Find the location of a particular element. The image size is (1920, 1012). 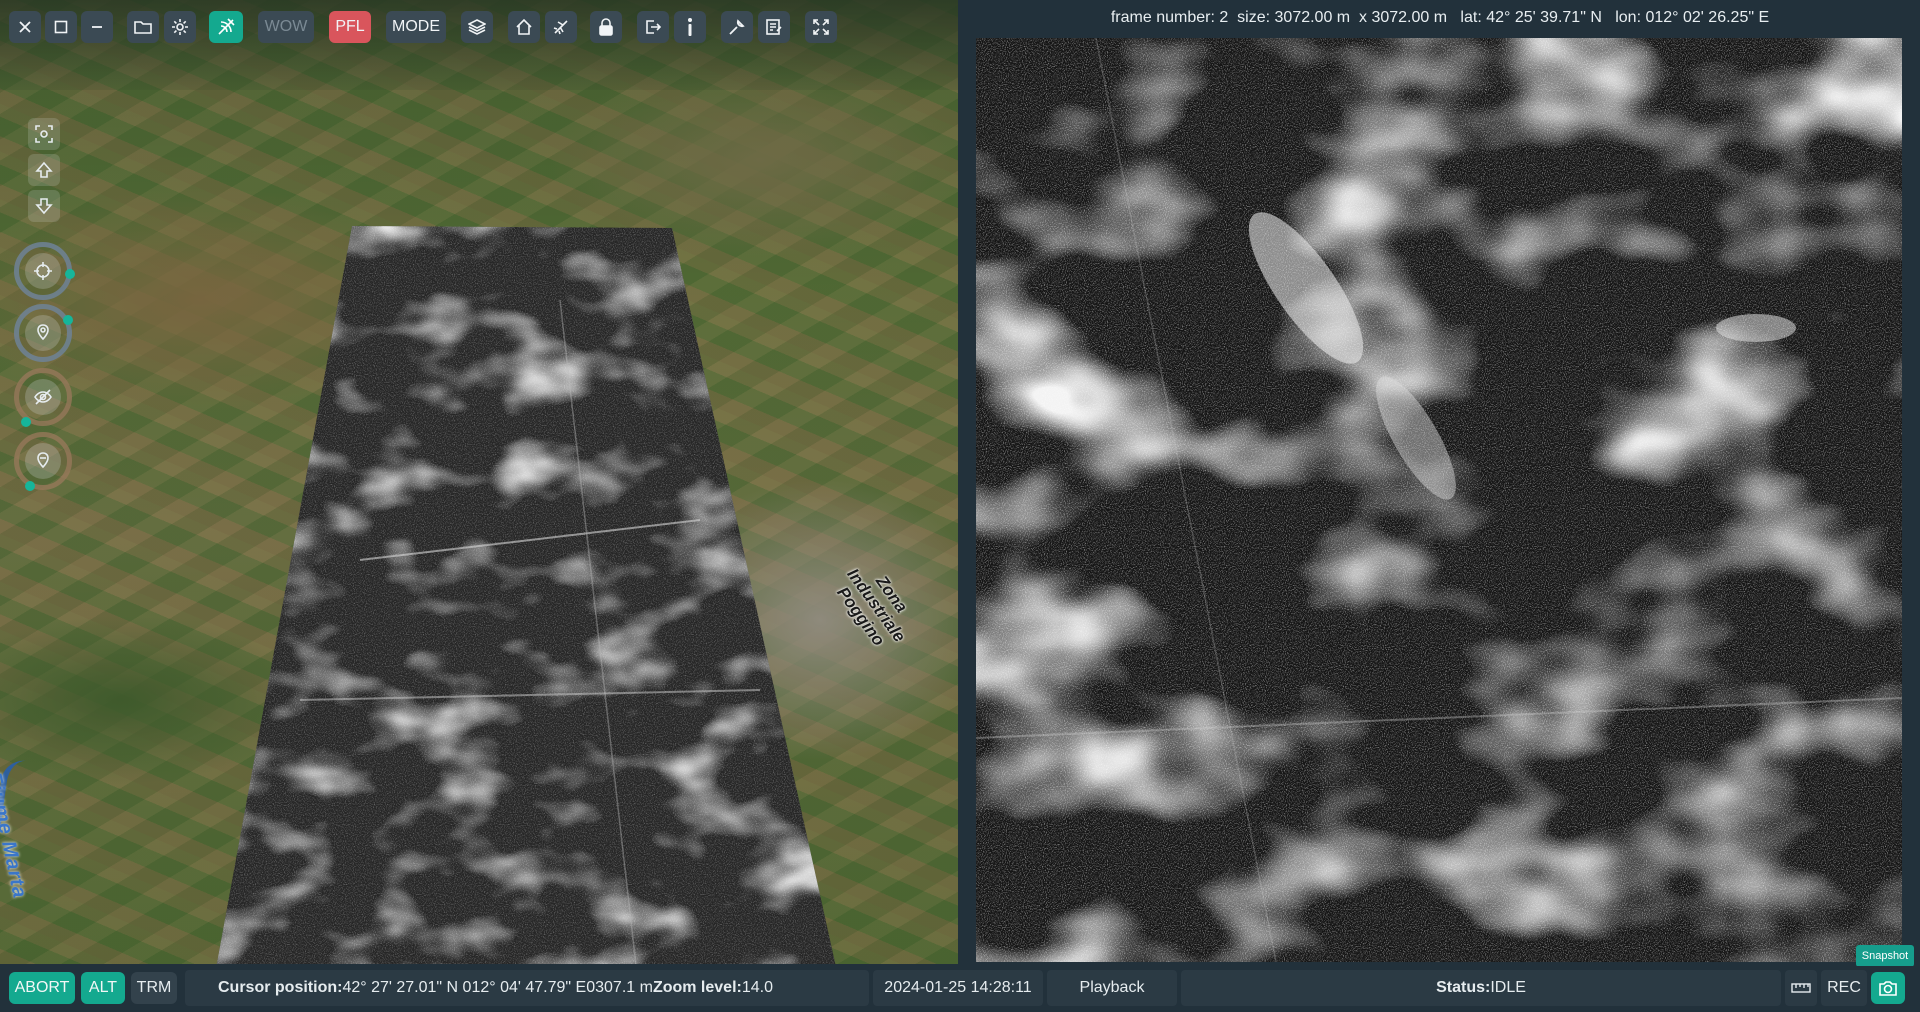

datetime-field: 2024-01-25 14:28:11 is located at coordinates (958, 988).